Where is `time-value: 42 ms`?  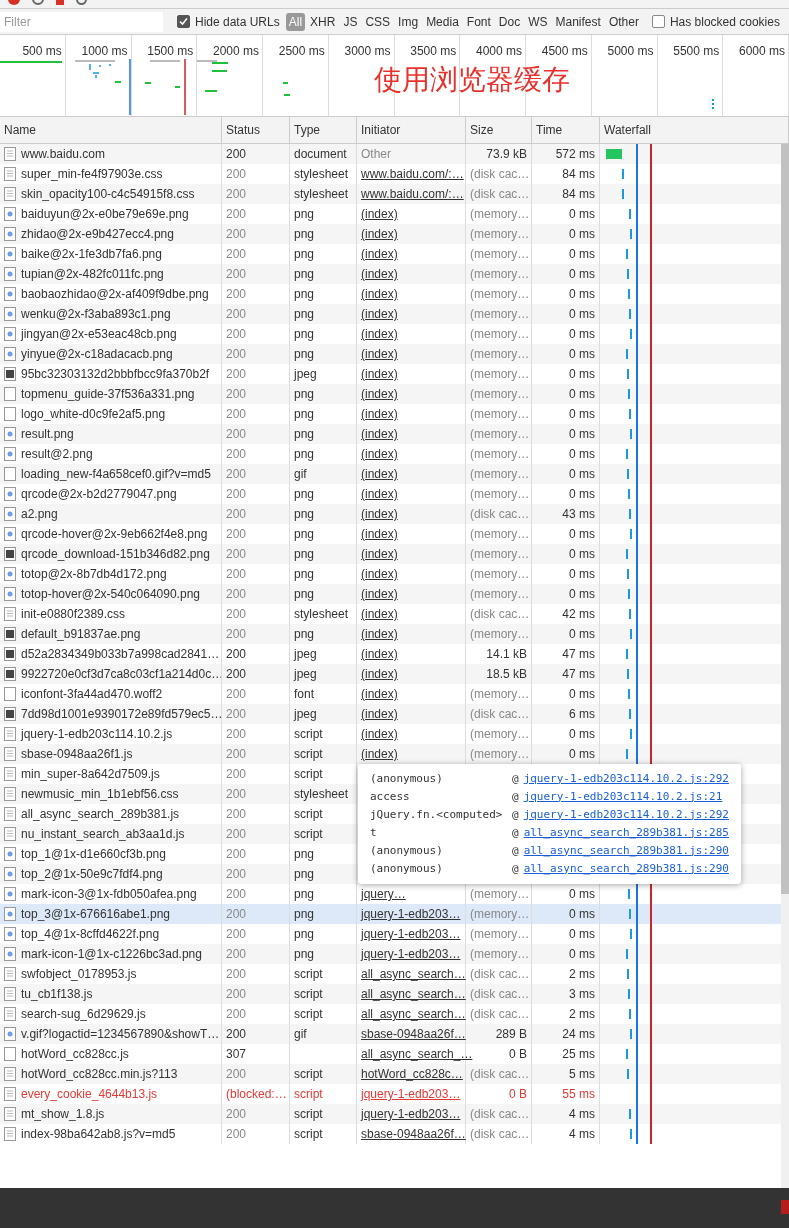
time-value: 42 ms is located at coordinates (578, 614).